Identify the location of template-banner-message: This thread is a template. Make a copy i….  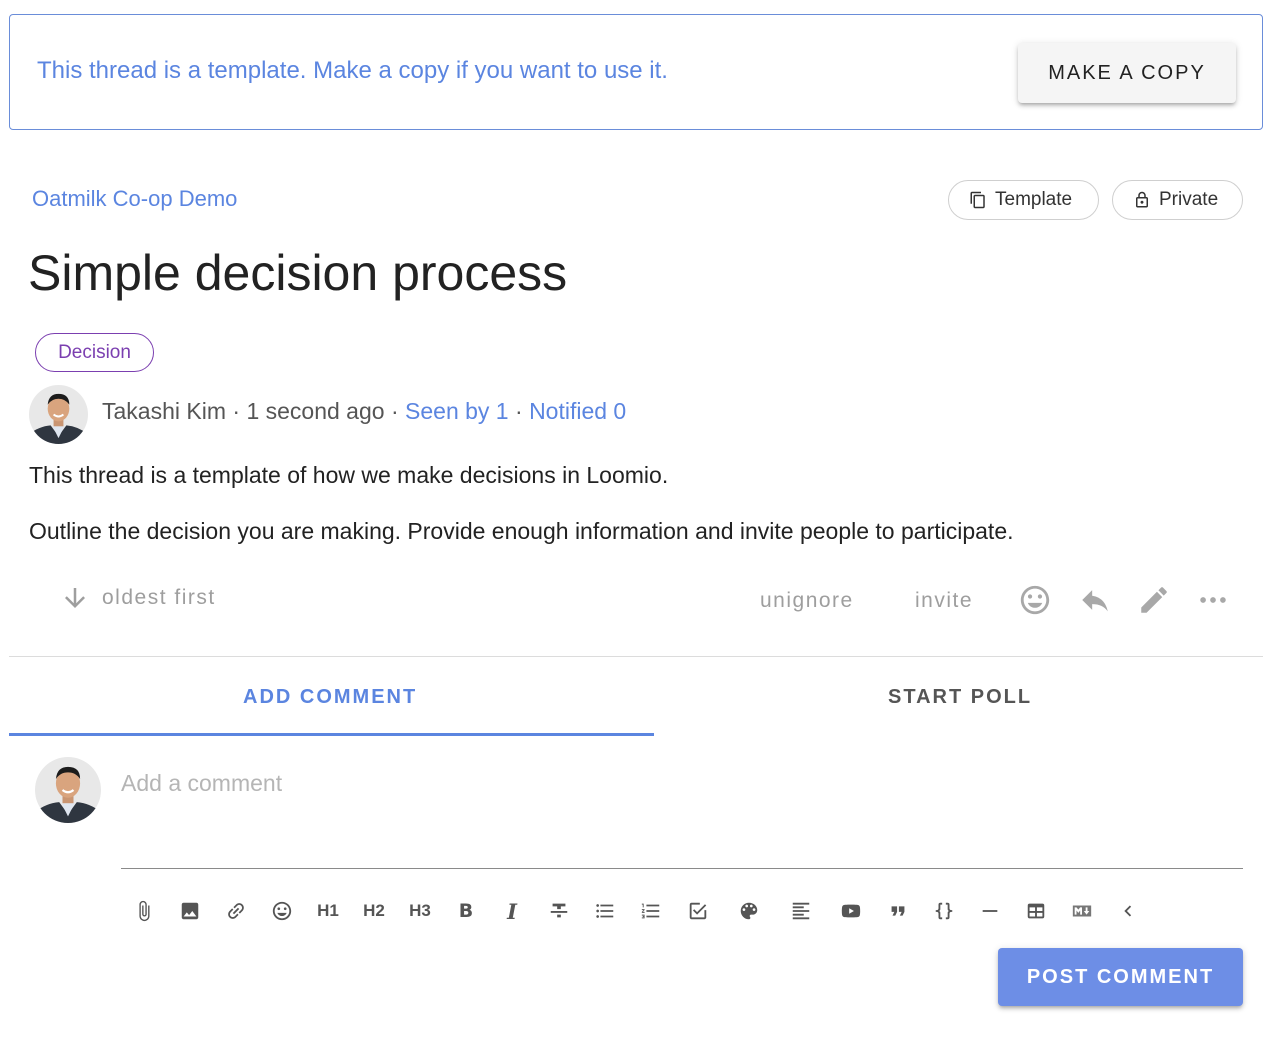
(352, 70).